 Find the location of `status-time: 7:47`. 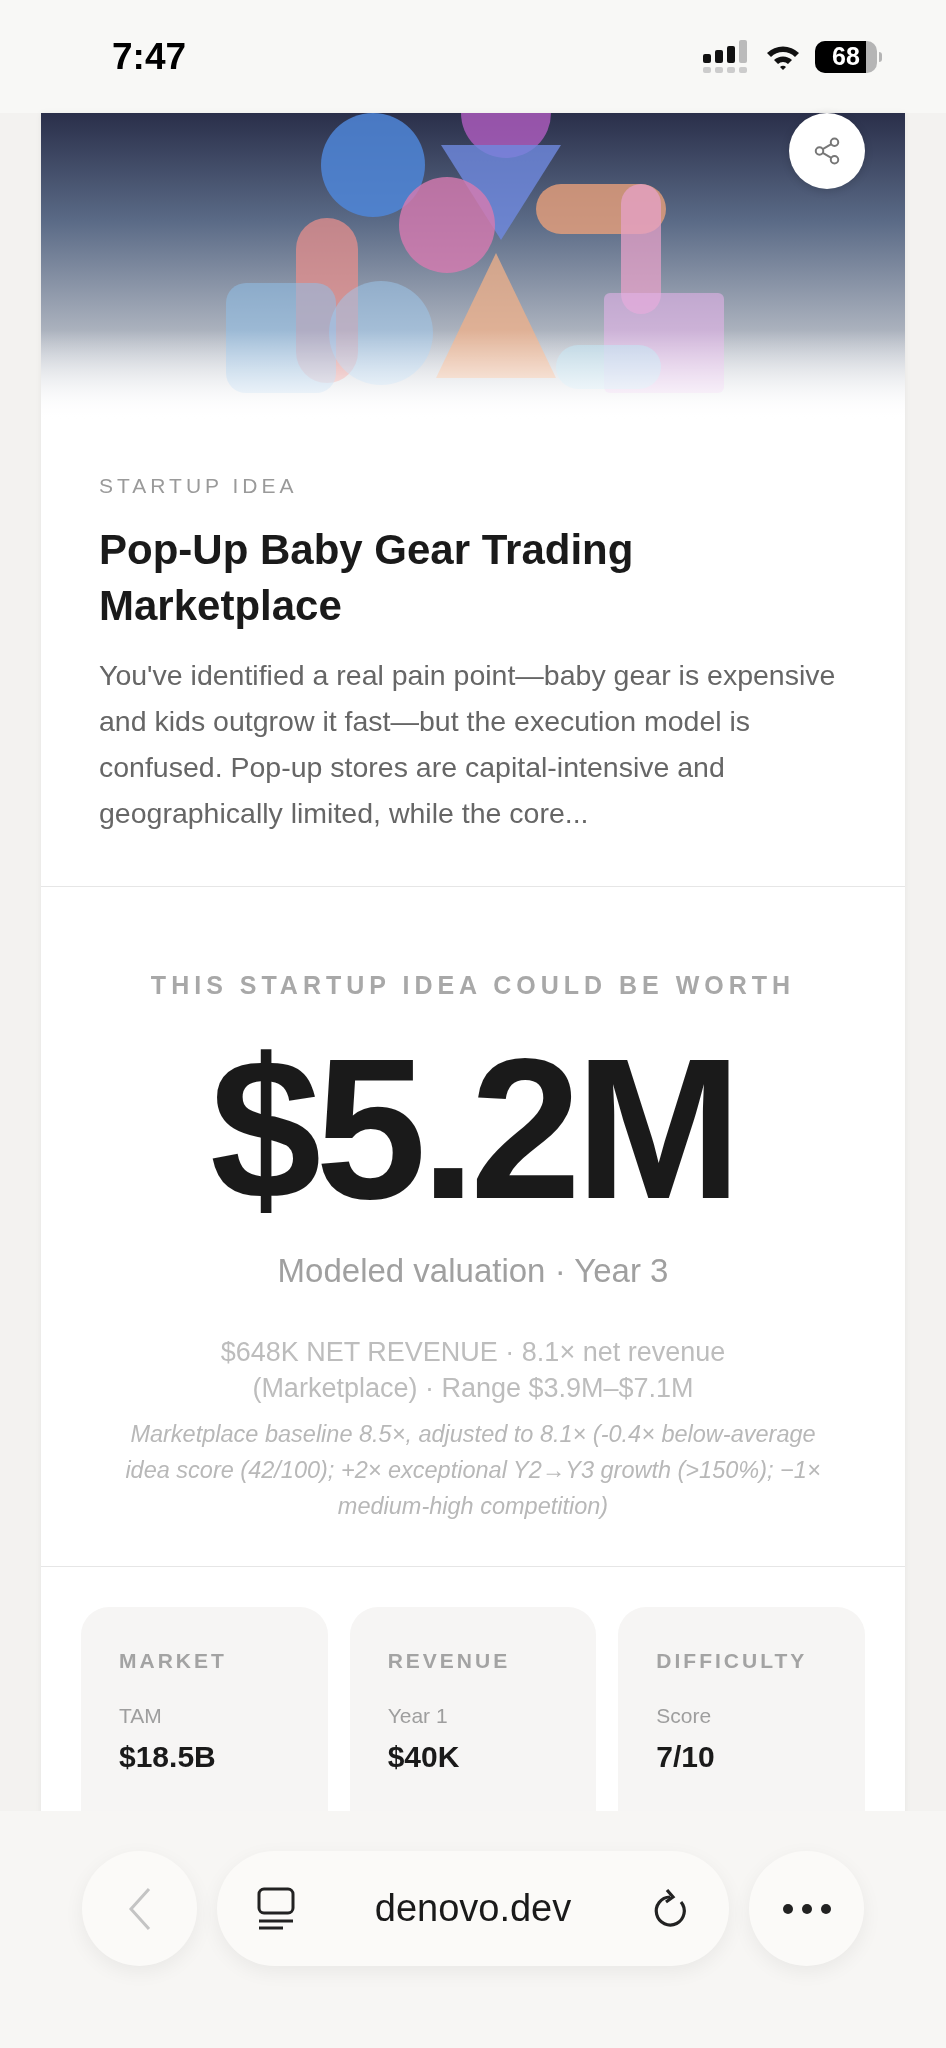

status-time: 7:47 is located at coordinates (149, 56).